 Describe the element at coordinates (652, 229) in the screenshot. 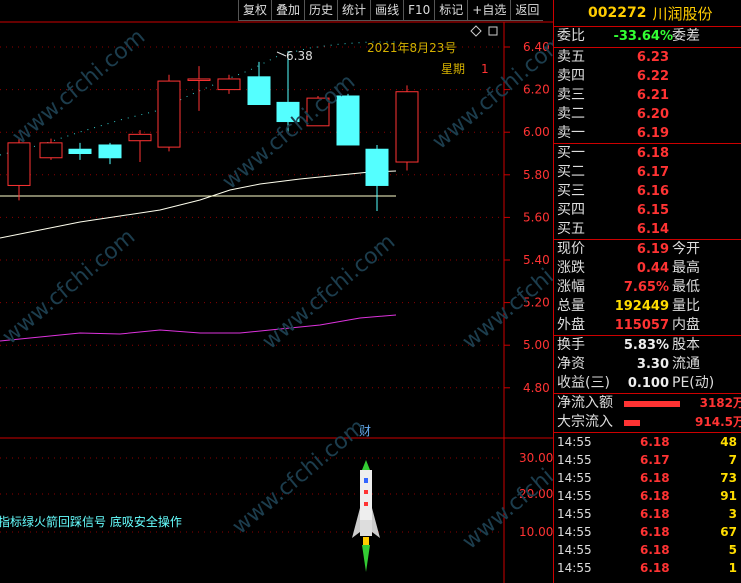

I see `buy-level-5-value: 6.14` at that location.